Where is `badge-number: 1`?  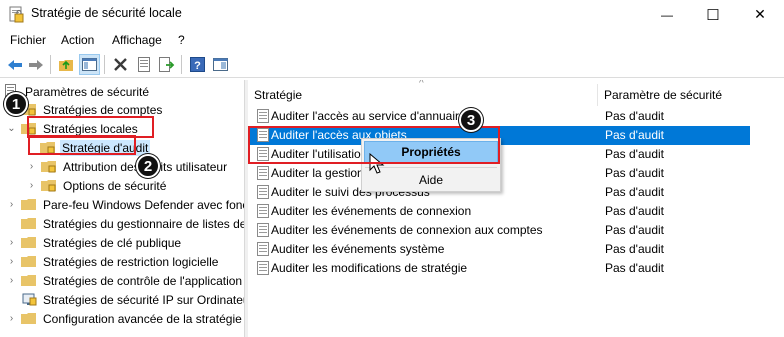 badge-number: 1 is located at coordinates (16, 104).